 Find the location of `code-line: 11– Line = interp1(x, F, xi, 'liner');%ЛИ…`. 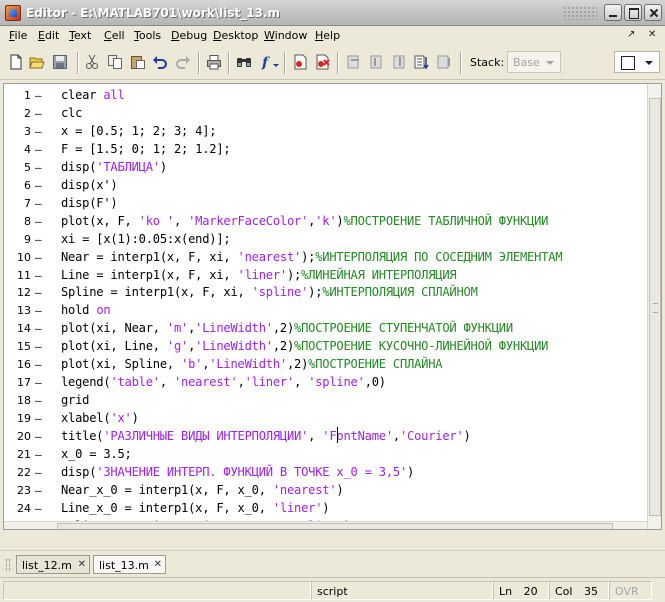

code-line: 11– Line = interp1(x, F, xi, 'liner');%ЛИ… is located at coordinates (324, 276).